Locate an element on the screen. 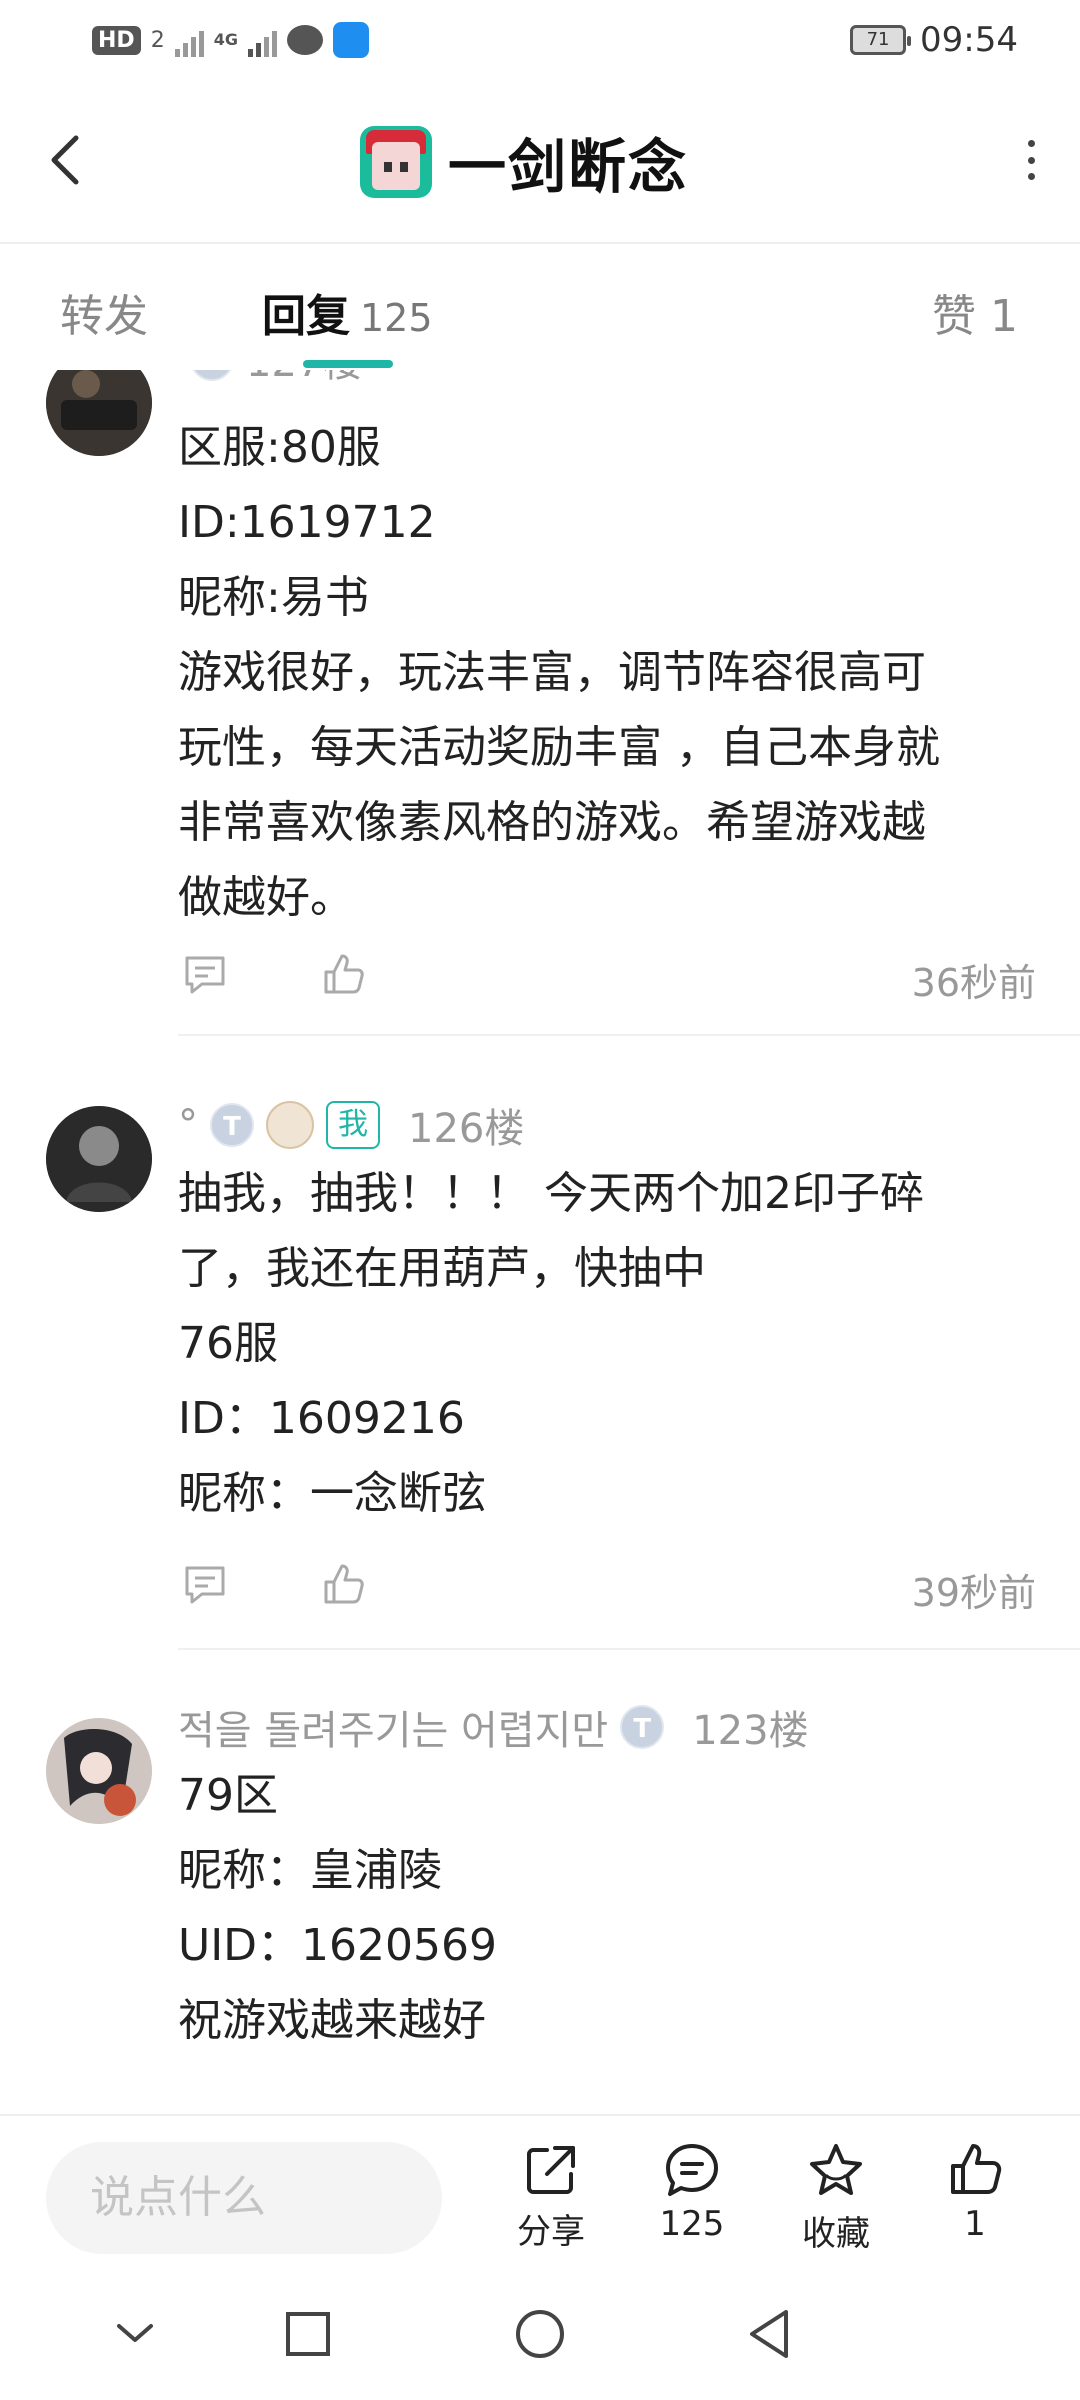 The height and width of the screenshot is (2400, 1080). comment-time: 39秒前 is located at coordinates (973, 1593).